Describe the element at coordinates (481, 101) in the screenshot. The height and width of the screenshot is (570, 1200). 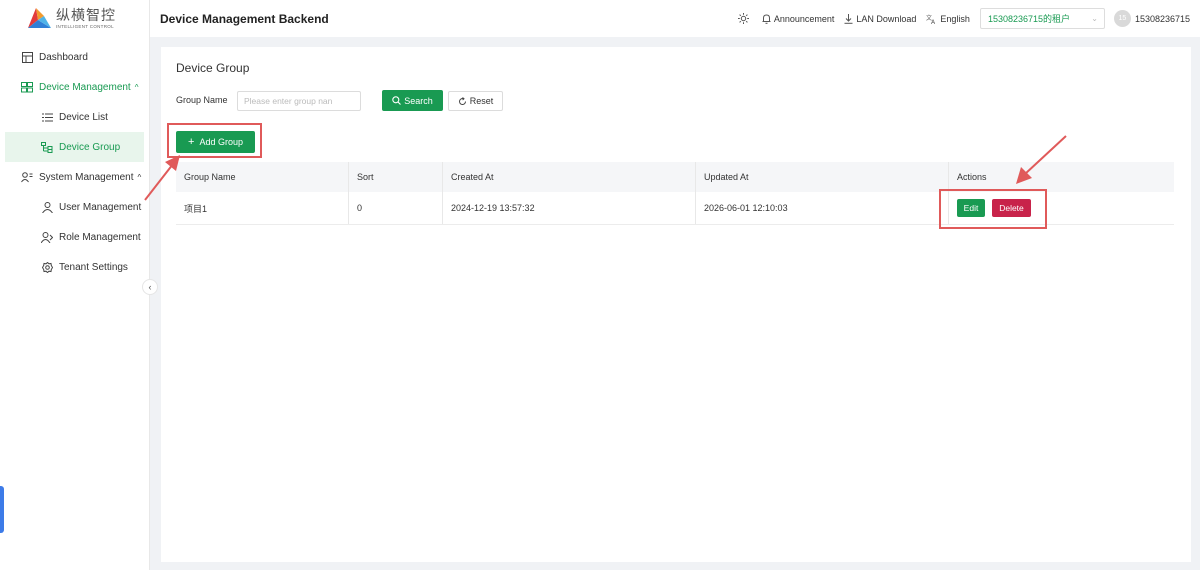
I see `reset-button-label: Reset` at that location.